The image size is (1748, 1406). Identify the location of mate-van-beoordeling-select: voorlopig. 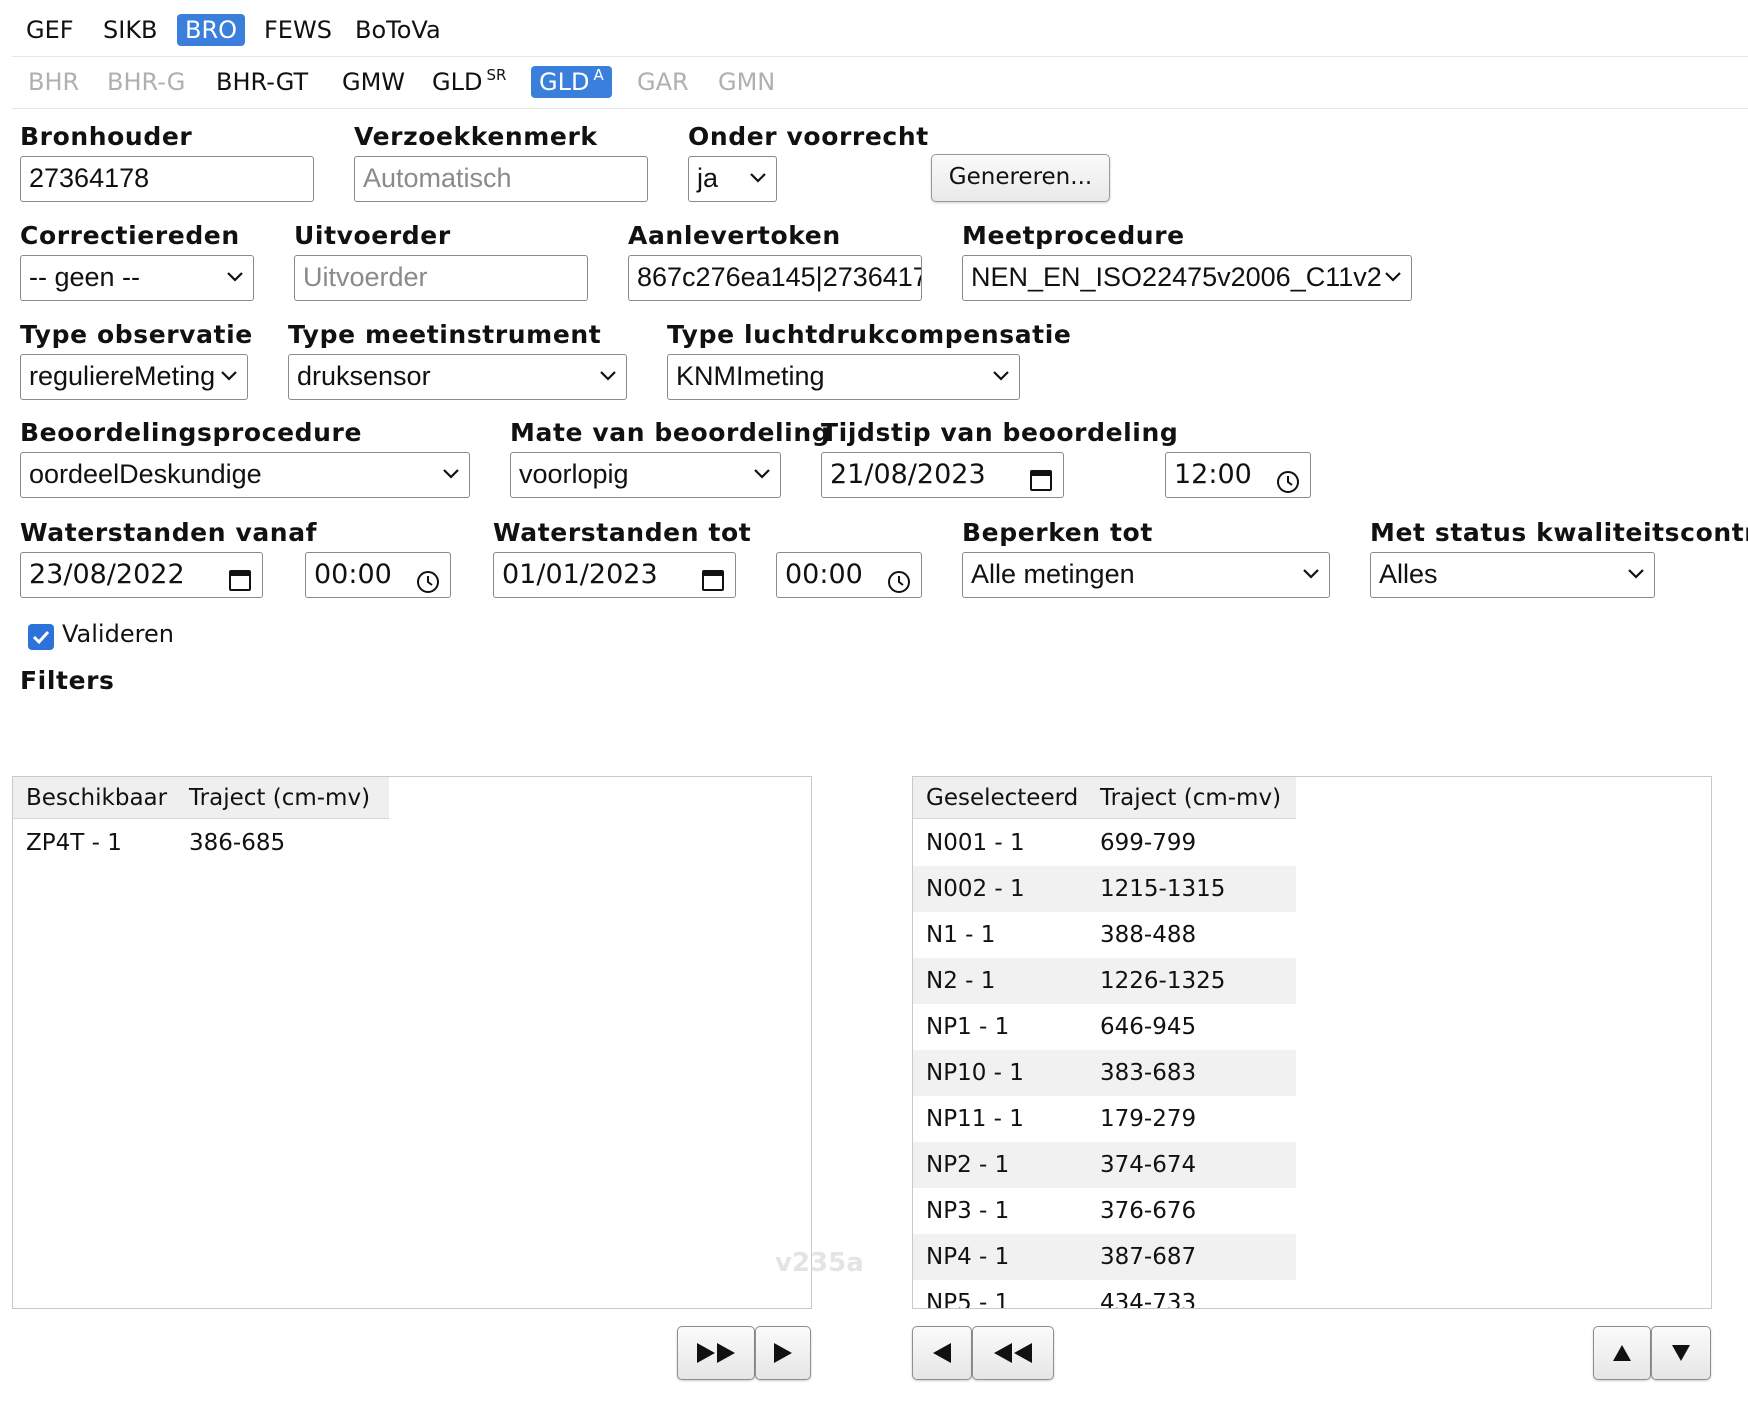
(645, 475).